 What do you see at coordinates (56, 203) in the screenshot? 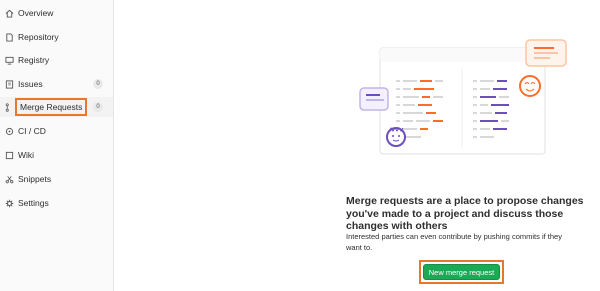
I see `sidebar-item-settings: Settings` at bounding box center [56, 203].